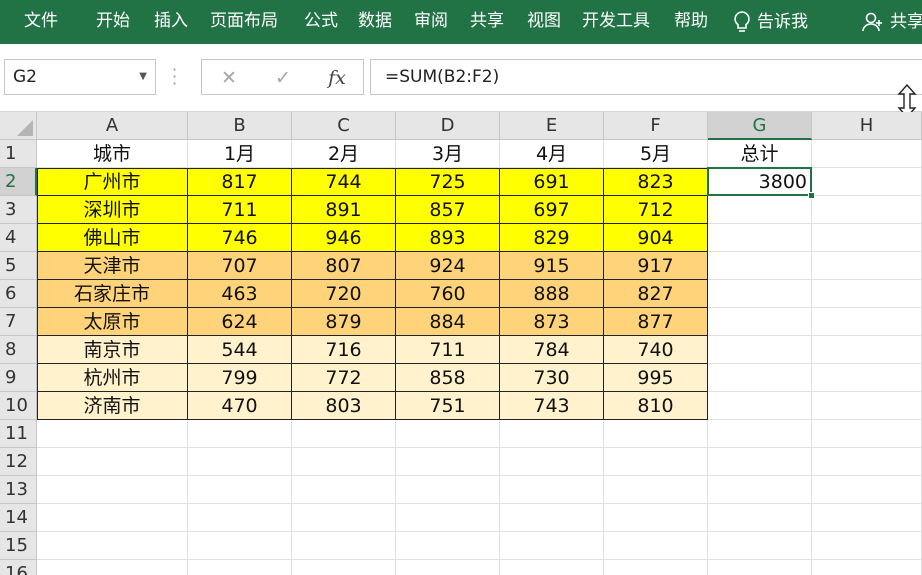 This screenshot has height=575, width=922. What do you see at coordinates (344, 238) in the screenshot?
I see `value-cell: 946` at bounding box center [344, 238].